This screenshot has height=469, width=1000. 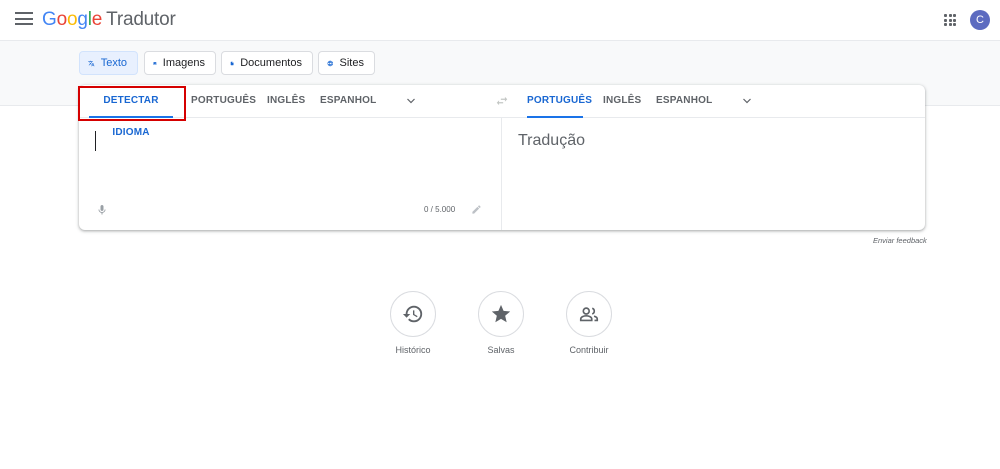 I want to click on mode-button-documents: Documentos, so click(x=267, y=63).